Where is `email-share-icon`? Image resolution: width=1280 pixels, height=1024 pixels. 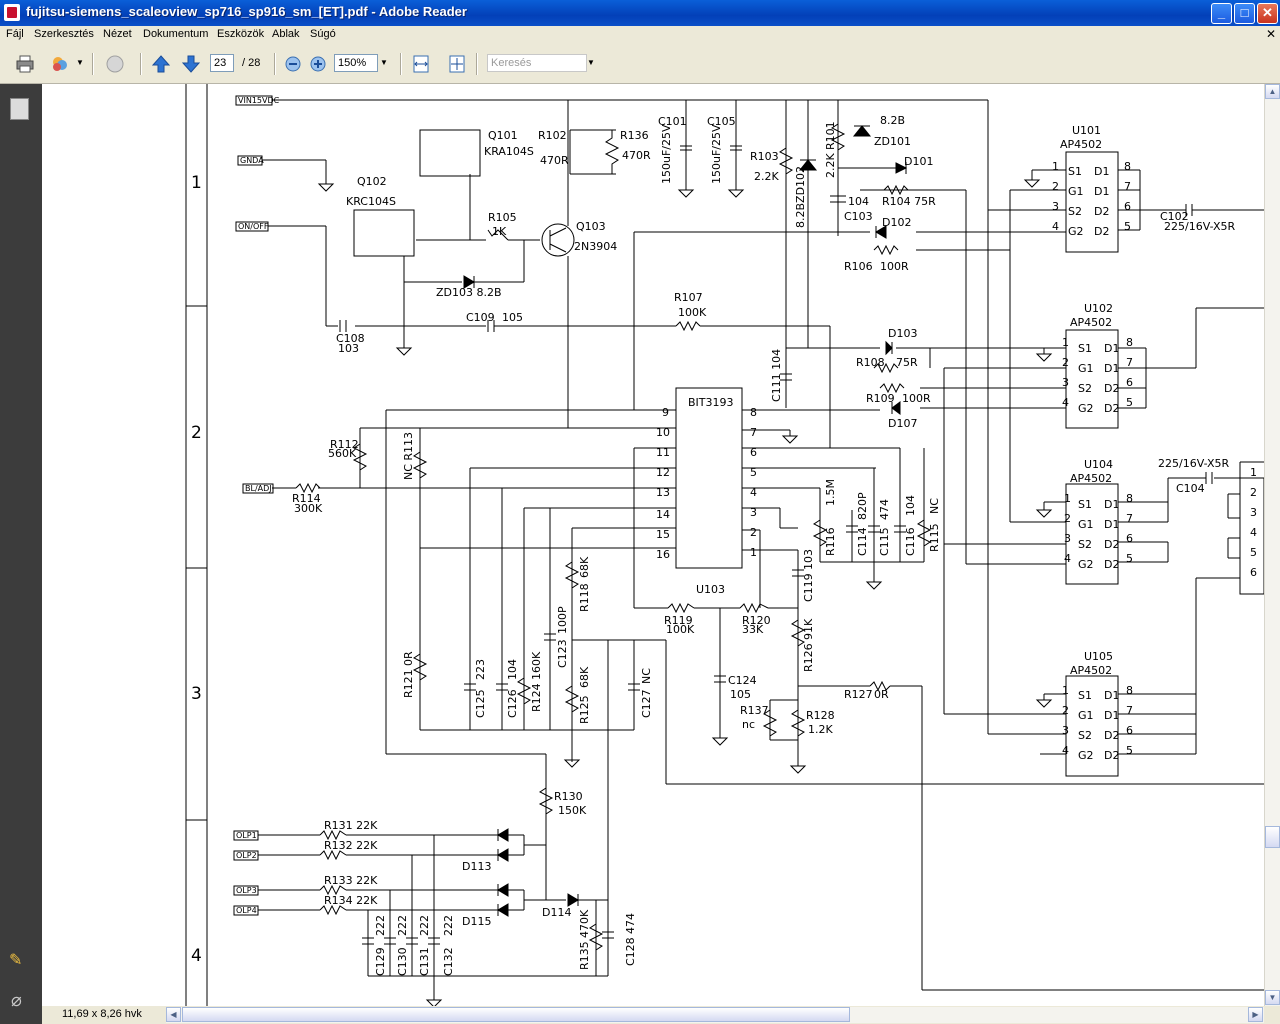
email-share-icon is located at coordinates (60, 64).